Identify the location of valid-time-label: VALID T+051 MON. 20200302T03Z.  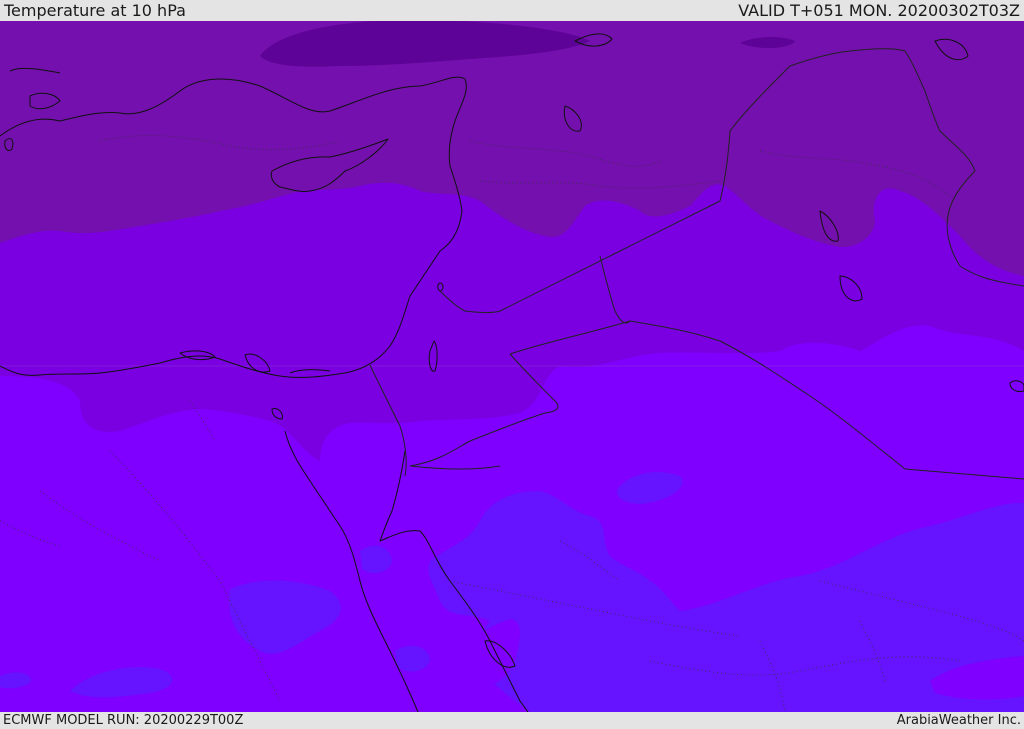
(879, 10).